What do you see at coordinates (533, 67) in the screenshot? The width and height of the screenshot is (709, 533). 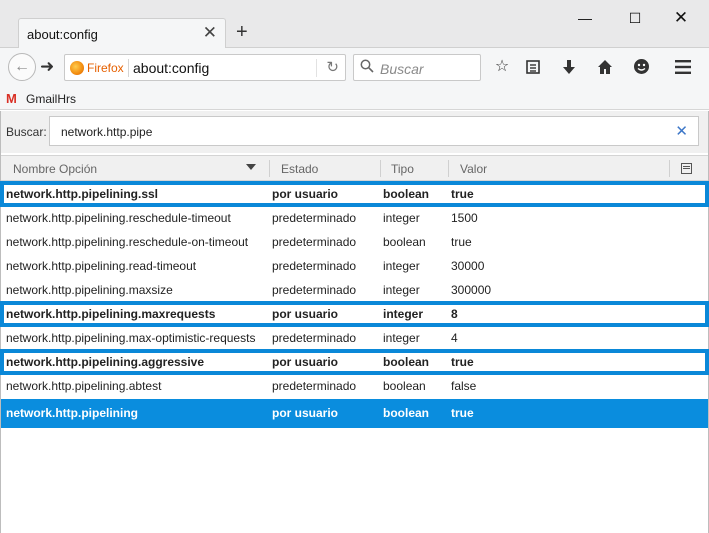 I see `reading-list-icon` at bounding box center [533, 67].